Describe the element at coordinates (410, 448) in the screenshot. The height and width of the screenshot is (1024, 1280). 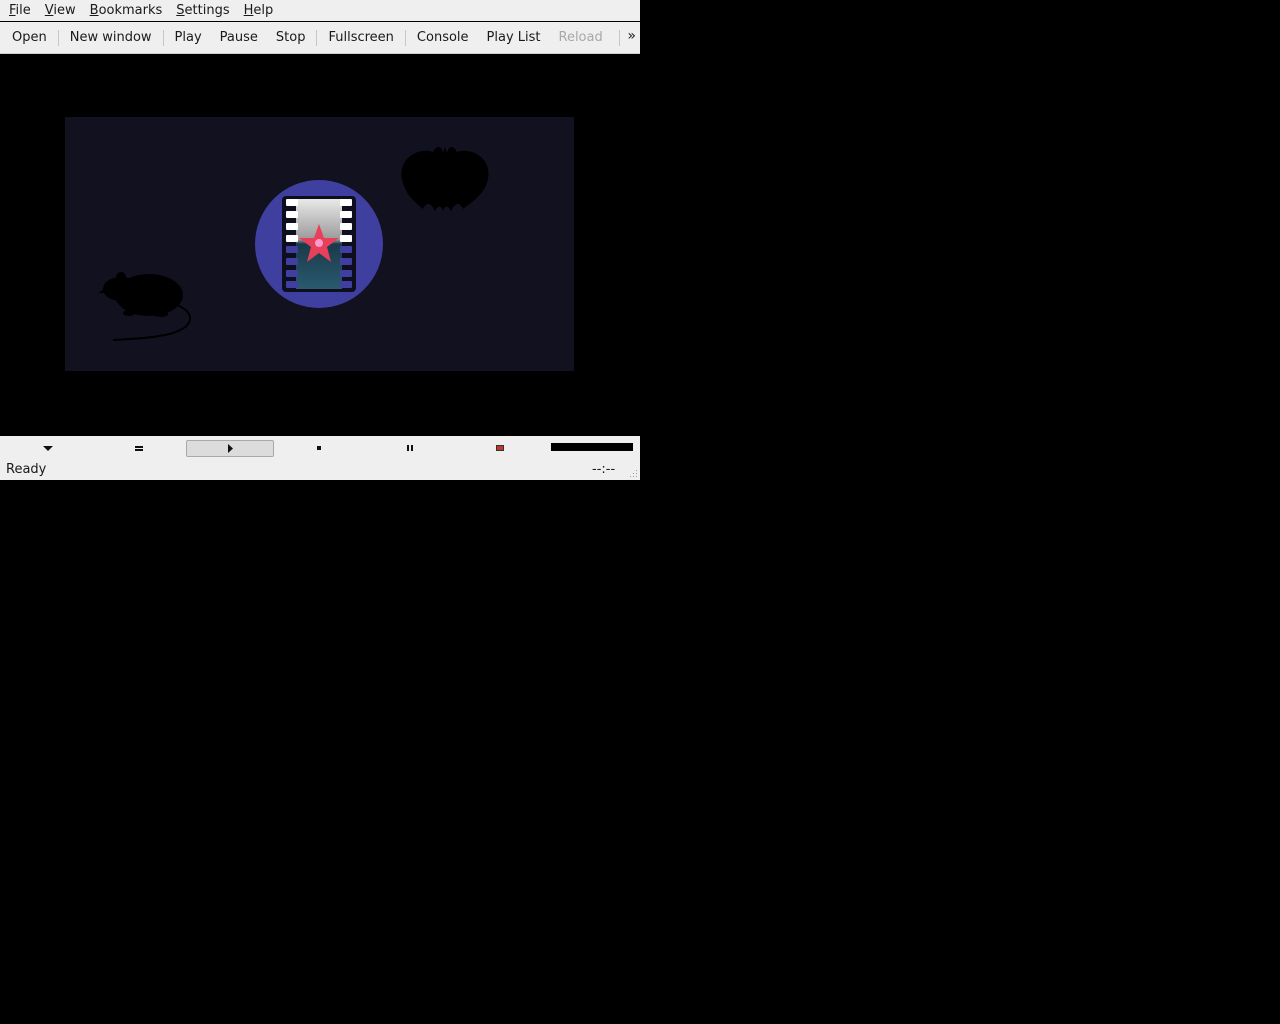
I see `pause-icon` at that location.